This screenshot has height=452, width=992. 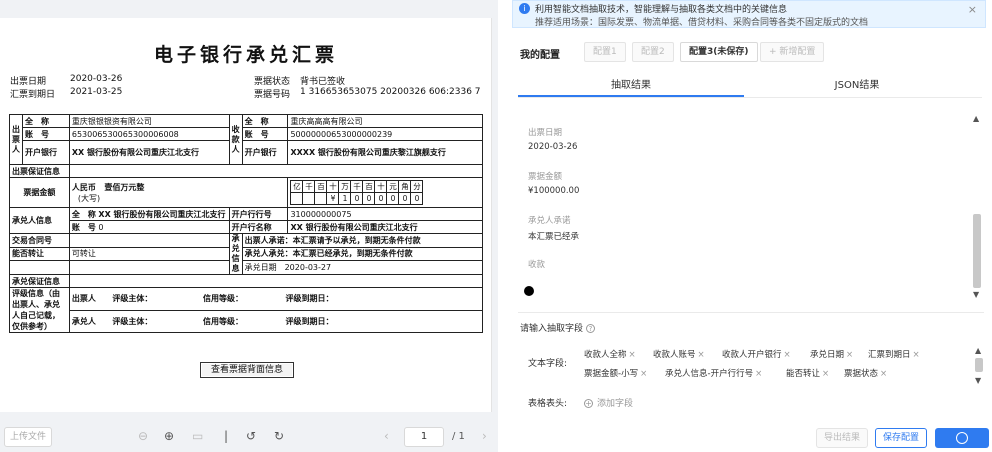 I want to click on config-tab-1: 配置1, so click(x=605, y=52).